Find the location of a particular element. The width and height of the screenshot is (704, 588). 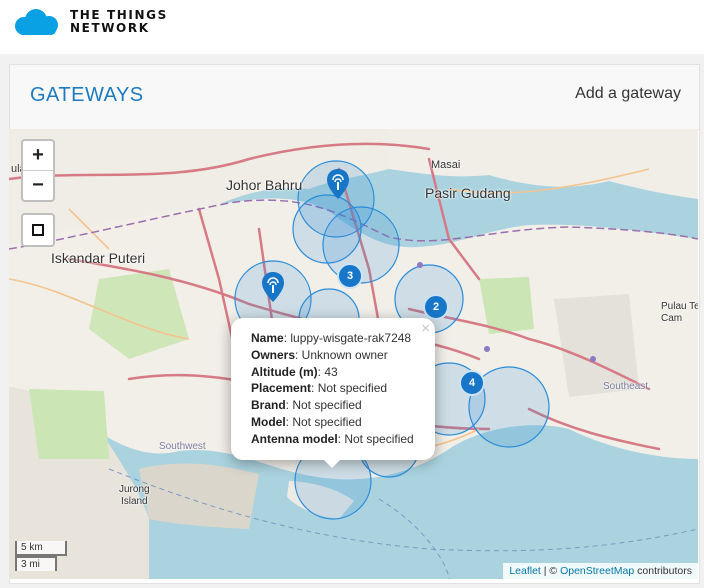

add-gateway-link: Add a gateway is located at coordinates (628, 94).